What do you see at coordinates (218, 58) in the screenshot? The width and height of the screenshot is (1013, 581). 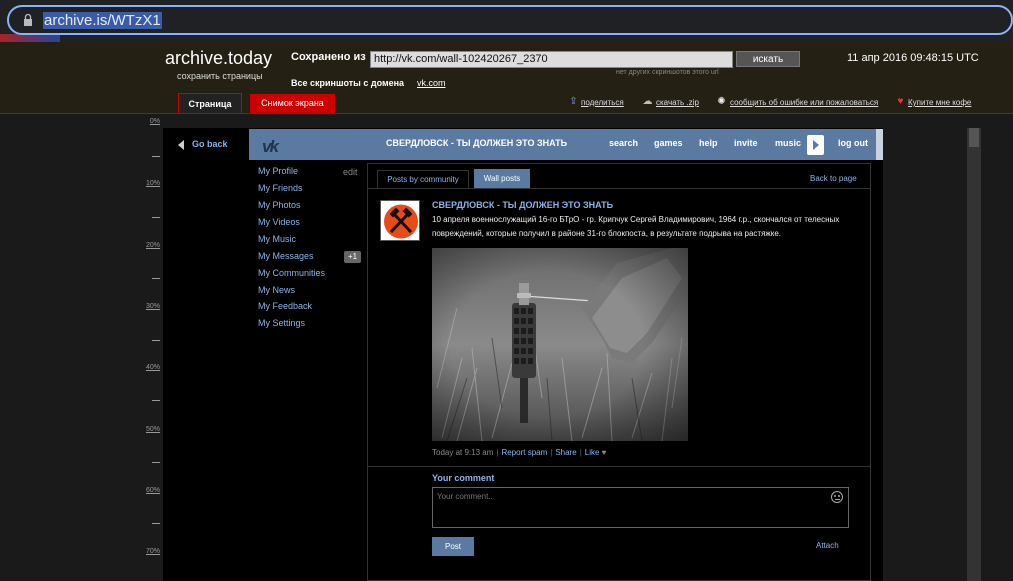 I see `archive-logo: archive.today` at bounding box center [218, 58].